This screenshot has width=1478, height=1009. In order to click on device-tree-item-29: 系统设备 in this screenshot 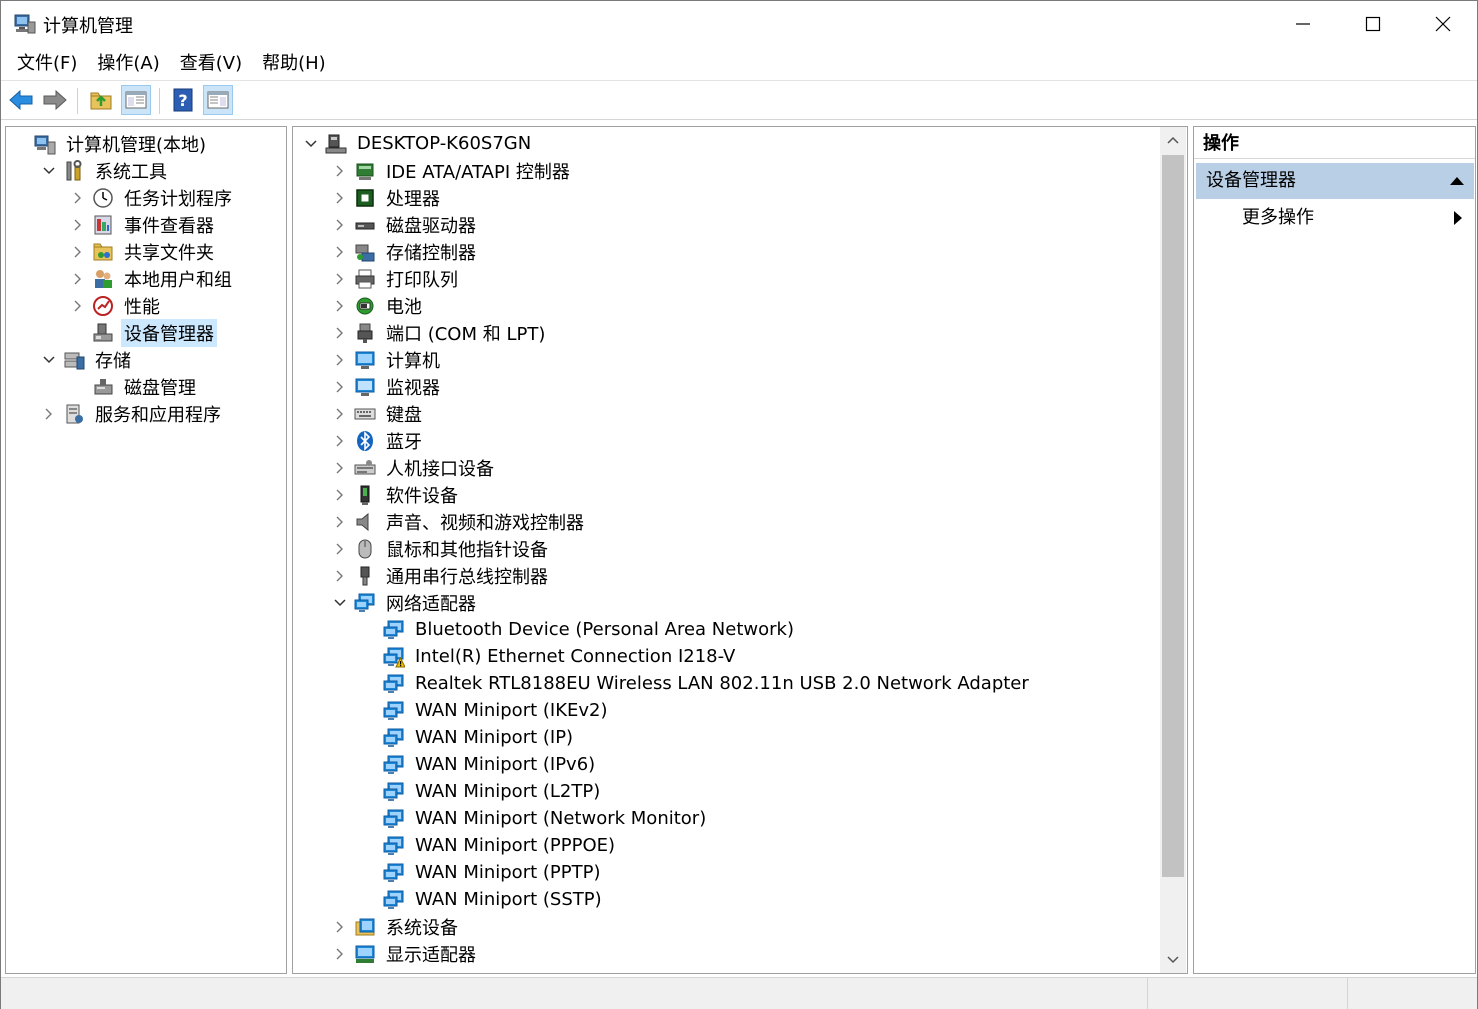, I will do `click(396, 926)`.